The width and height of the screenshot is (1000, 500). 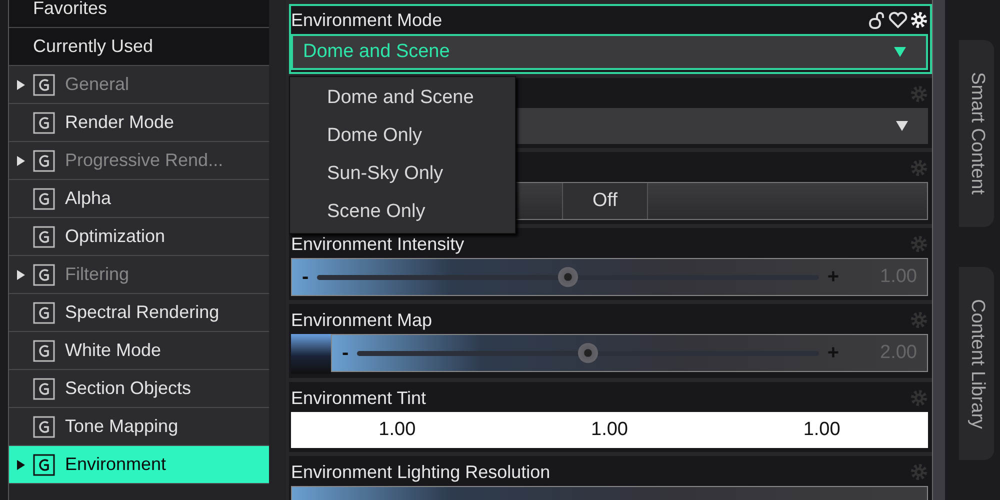 I want to click on dropdown-field: Dome and Scene, so click(x=609, y=52).